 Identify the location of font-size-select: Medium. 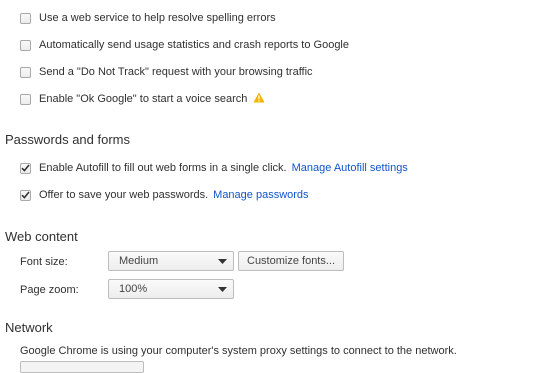
(171, 261).